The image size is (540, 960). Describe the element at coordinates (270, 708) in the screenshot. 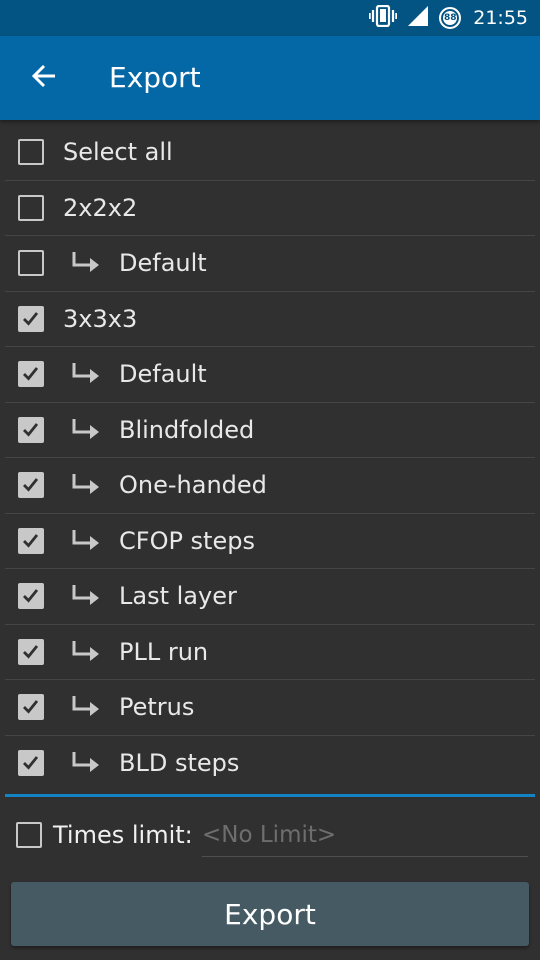

I see `list-item: Petrus` at that location.